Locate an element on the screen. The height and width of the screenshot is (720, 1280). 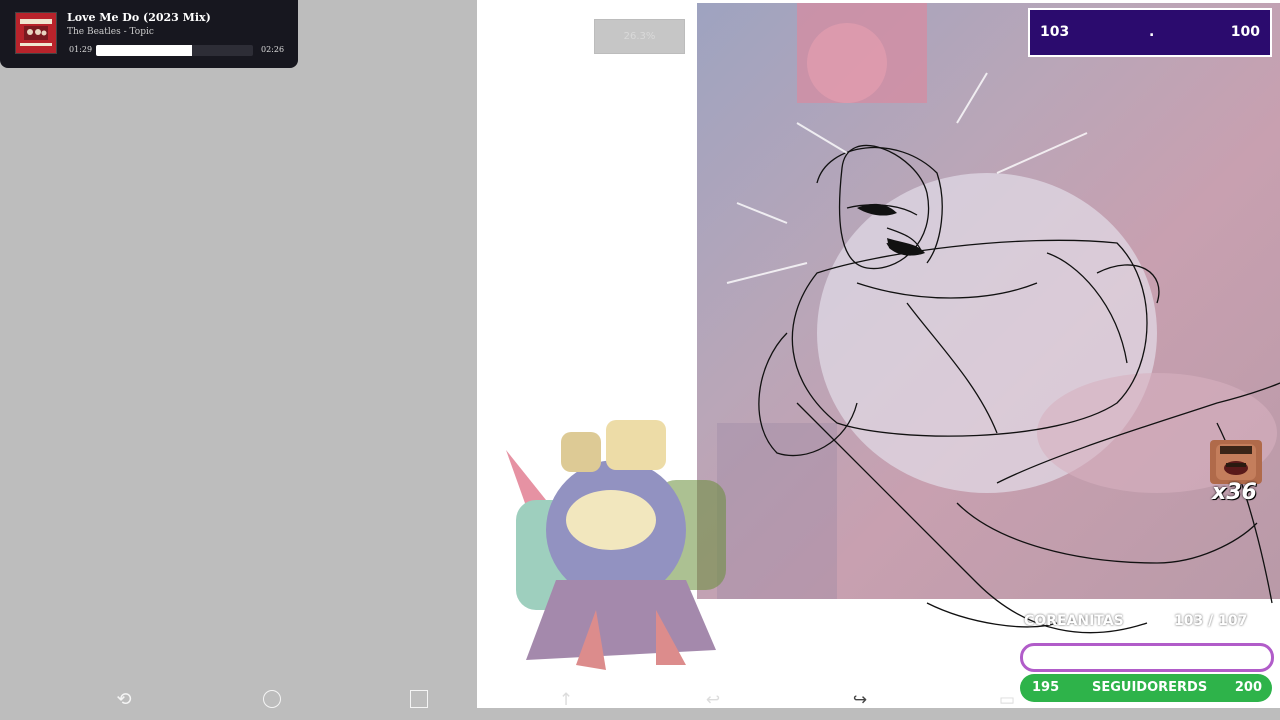
emote-count: x36 is located at coordinates (1234, 492).